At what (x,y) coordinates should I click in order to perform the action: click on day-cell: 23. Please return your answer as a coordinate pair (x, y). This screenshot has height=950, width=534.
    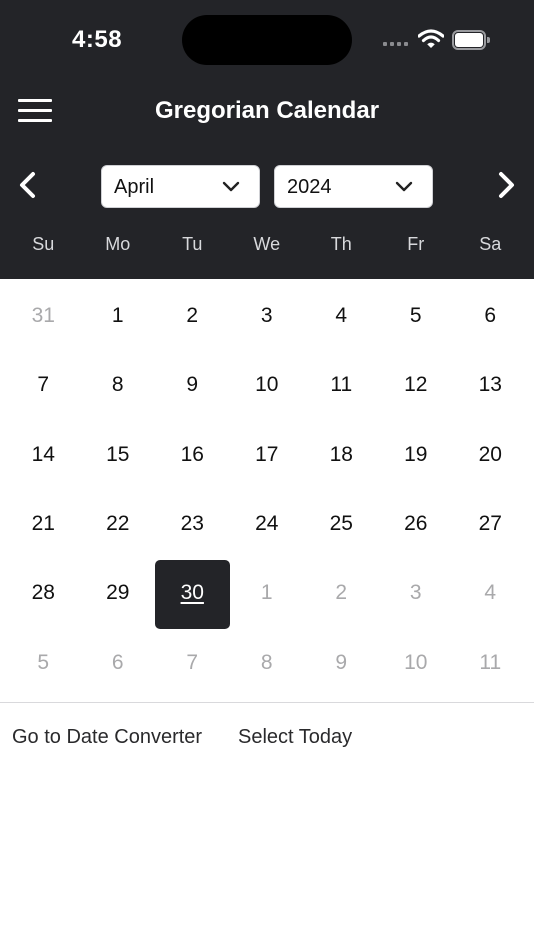
    Looking at the image, I should click on (192, 523).